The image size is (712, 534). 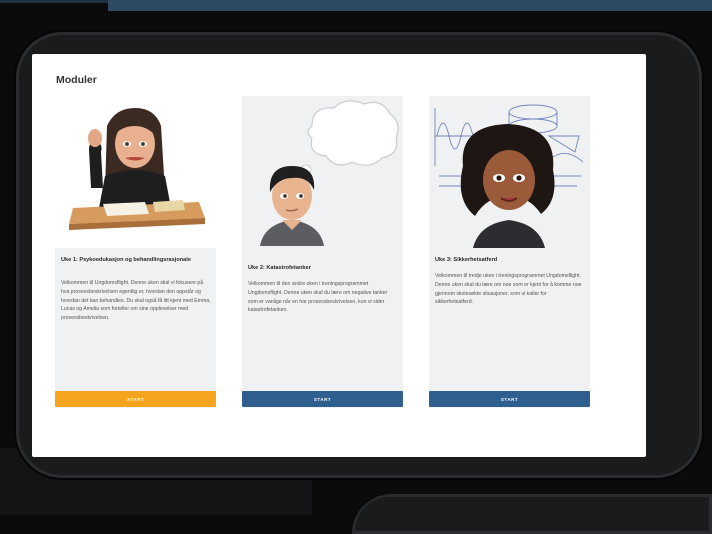 What do you see at coordinates (509, 176) in the screenshot?
I see `girl-math-avatar` at bounding box center [509, 176].